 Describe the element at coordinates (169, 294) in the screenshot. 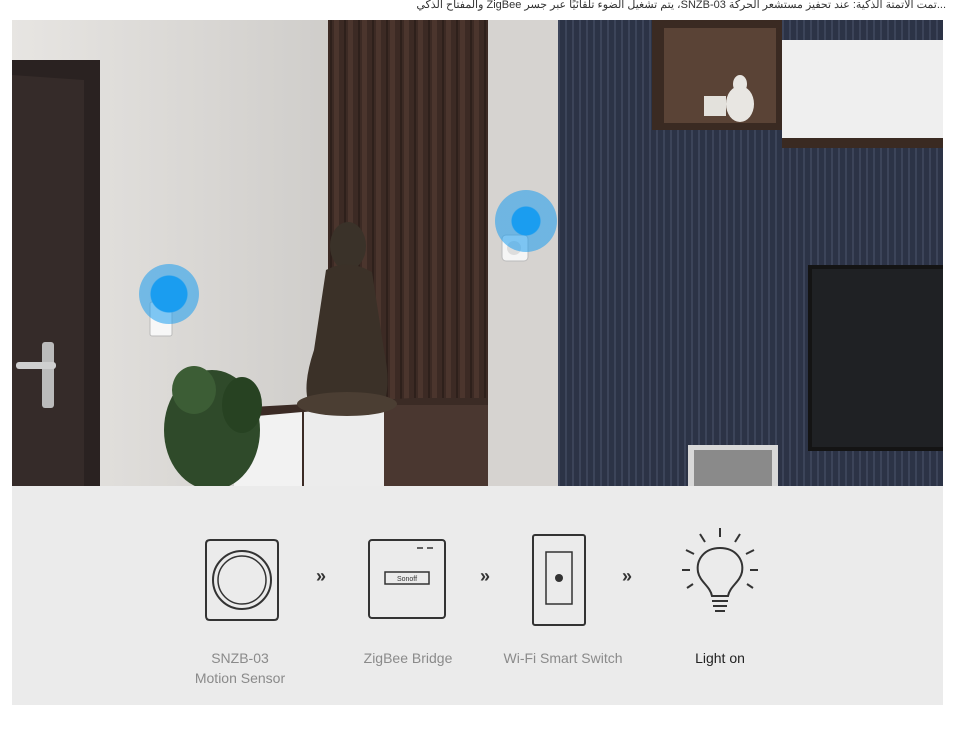

I see `sensor-indicator-left` at that location.